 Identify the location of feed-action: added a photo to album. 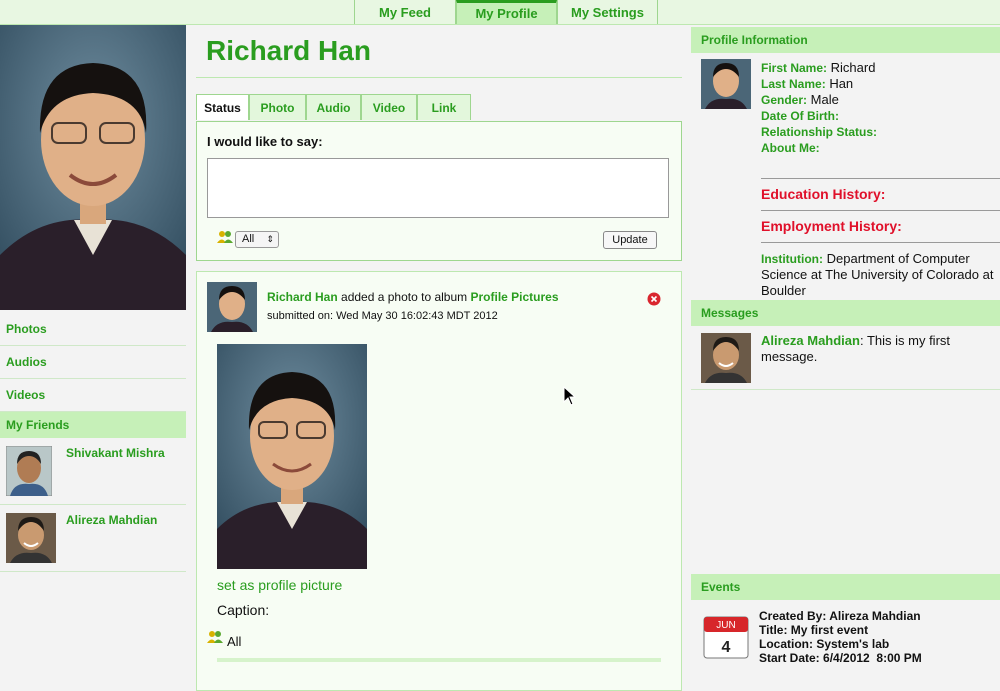
(404, 297).